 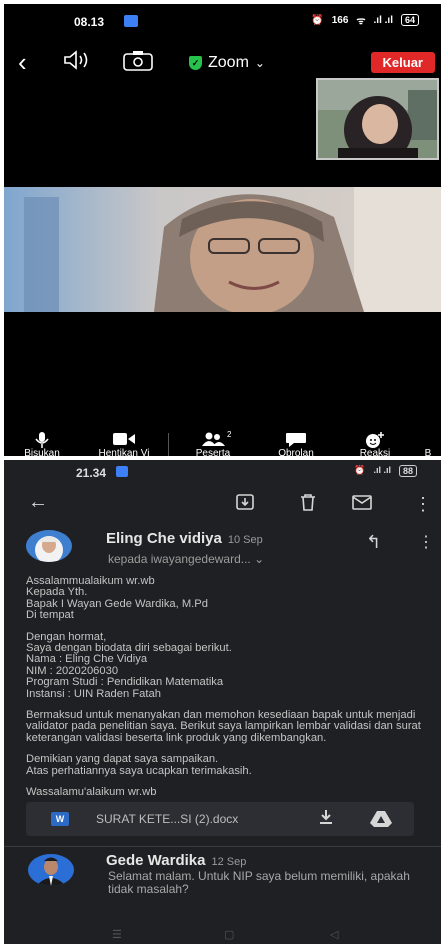 I want to click on chat-label: Obrolan, so click(x=296, y=452).